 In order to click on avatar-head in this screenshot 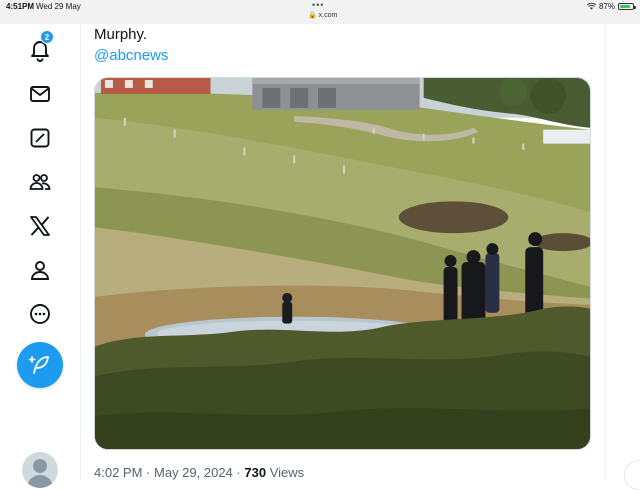, I will do `click(40, 466)`.